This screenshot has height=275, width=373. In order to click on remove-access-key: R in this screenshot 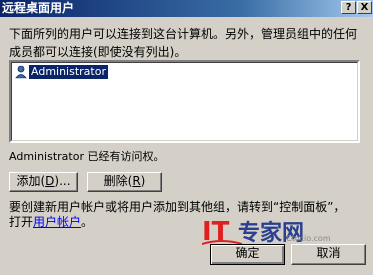, I will do `click(136, 181)`.